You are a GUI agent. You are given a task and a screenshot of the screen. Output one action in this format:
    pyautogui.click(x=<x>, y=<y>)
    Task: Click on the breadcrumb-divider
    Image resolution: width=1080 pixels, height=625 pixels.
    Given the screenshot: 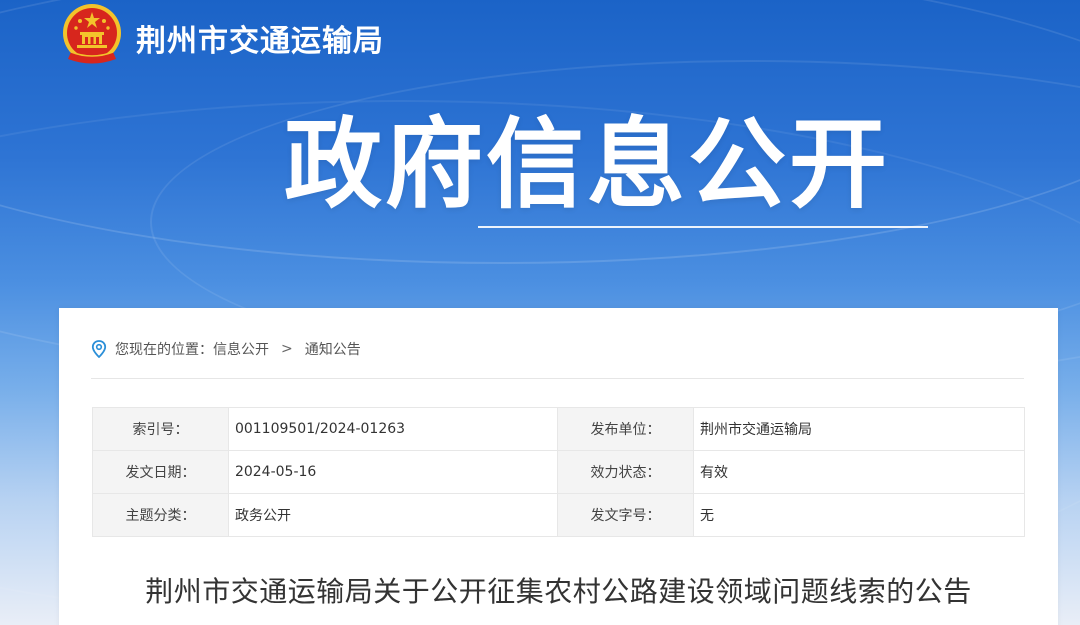 What is the action you would take?
    pyautogui.click(x=557, y=378)
    